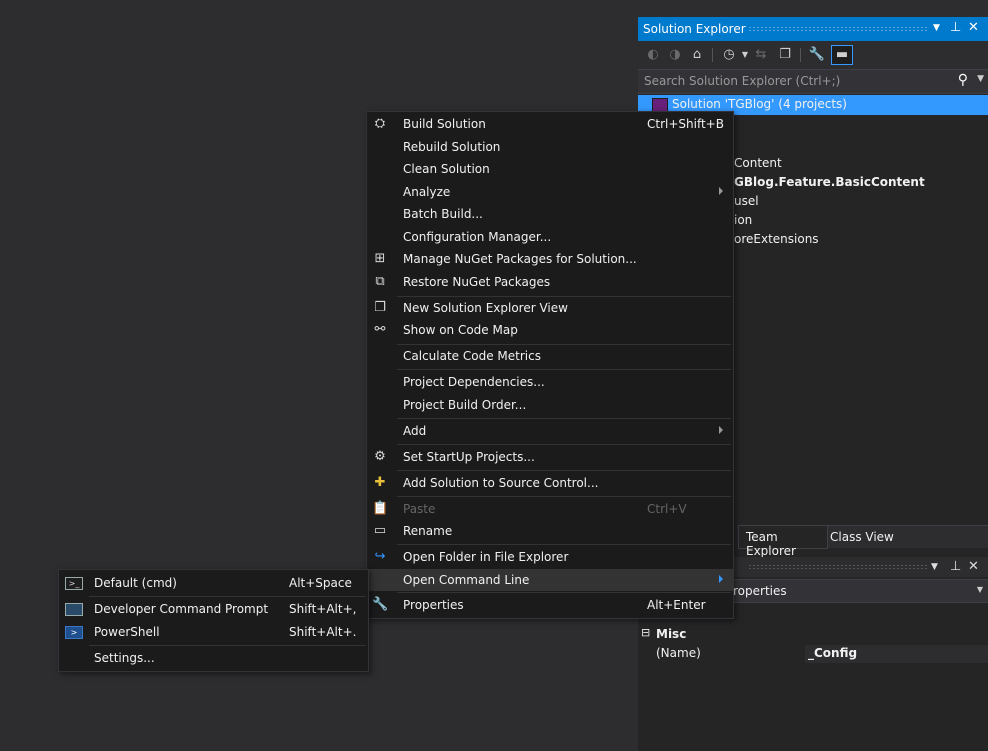 This screenshot has height=751, width=988. What do you see at coordinates (213, 583) in the screenshot?
I see `menu-item-default-cmd: >_ Default (cmd) Alt+Space` at bounding box center [213, 583].